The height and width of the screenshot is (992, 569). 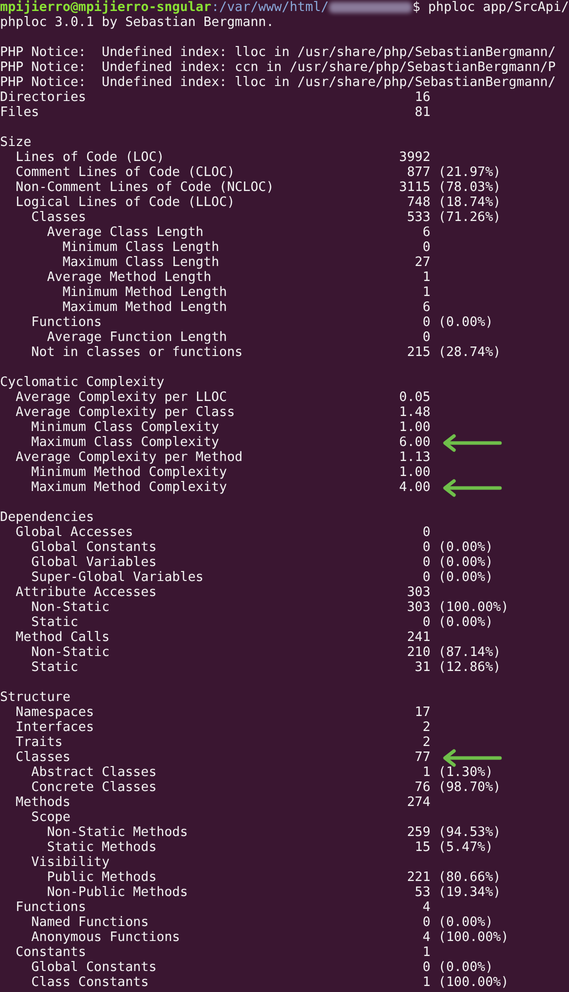 What do you see at coordinates (469, 832) in the screenshot?
I see `metric-percent: (94.53%)` at bounding box center [469, 832].